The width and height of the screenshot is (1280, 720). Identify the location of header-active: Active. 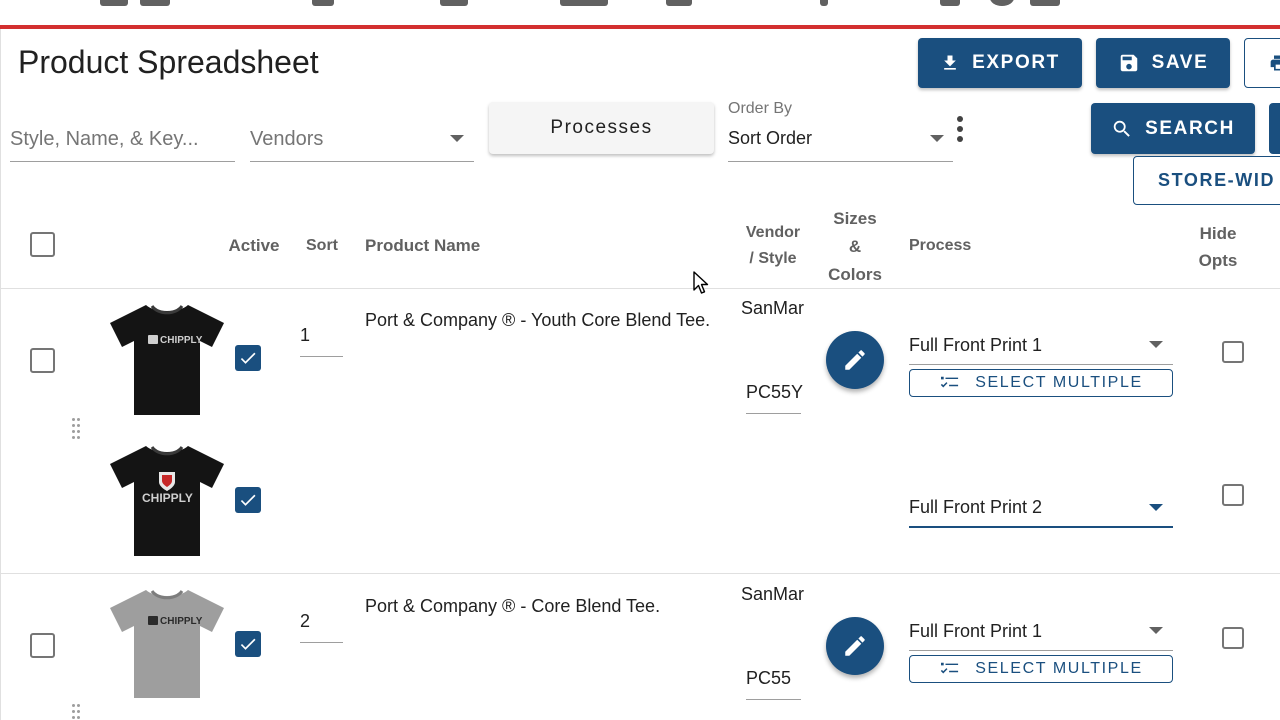
(254, 245).